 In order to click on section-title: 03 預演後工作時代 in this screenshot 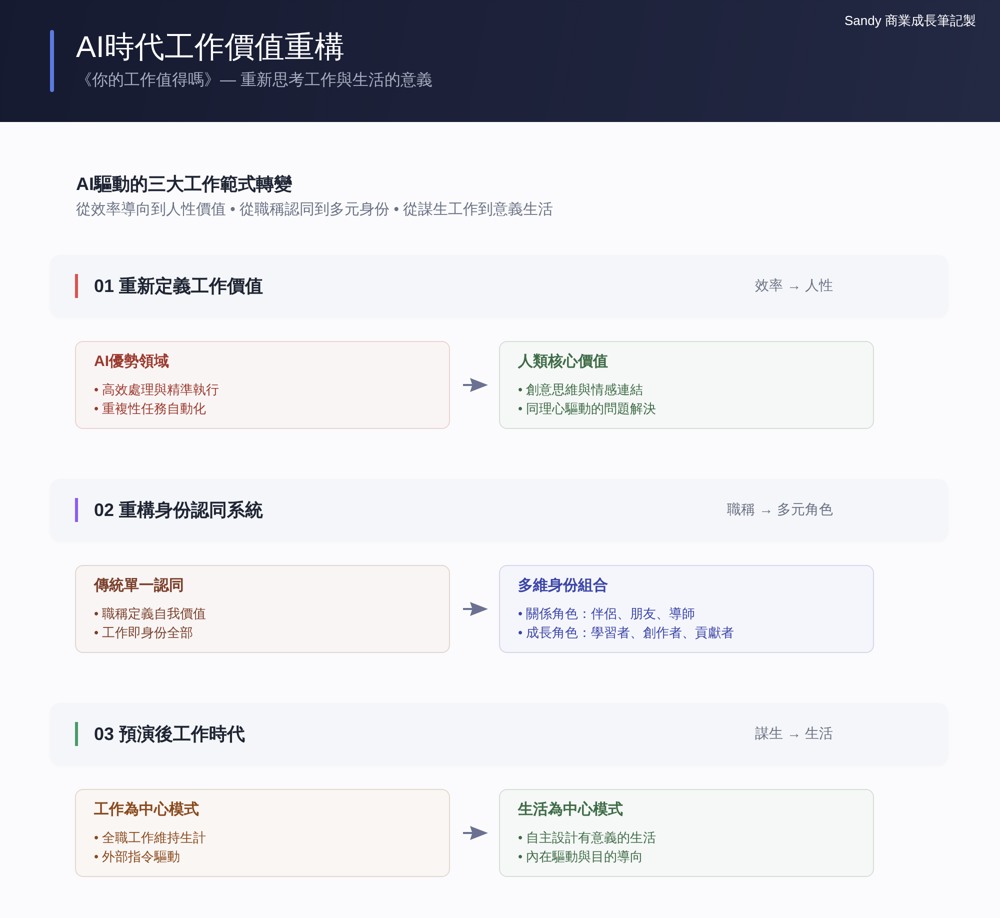, I will do `click(170, 734)`.